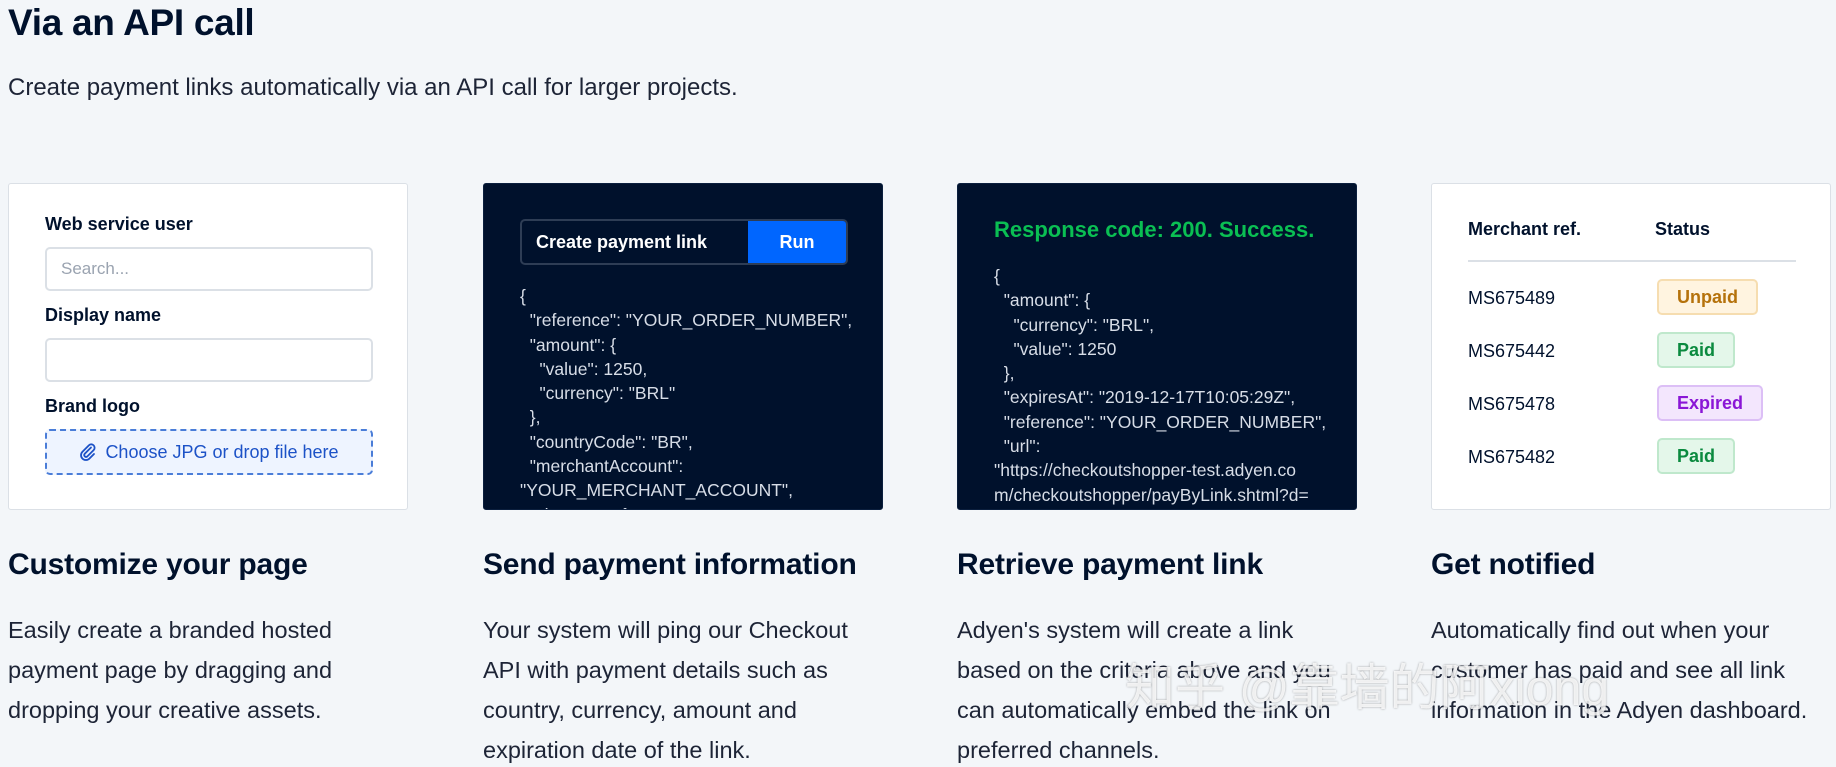  I want to click on status-badge-expired: Expired, so click(1710, 403).